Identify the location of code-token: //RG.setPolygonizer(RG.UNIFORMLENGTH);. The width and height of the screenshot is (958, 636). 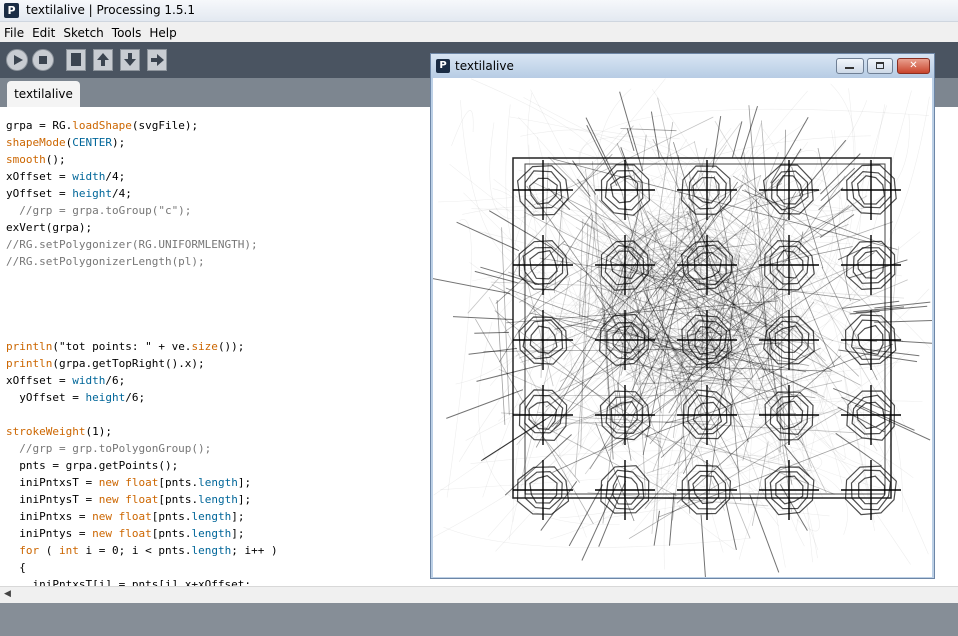
(132, 244).